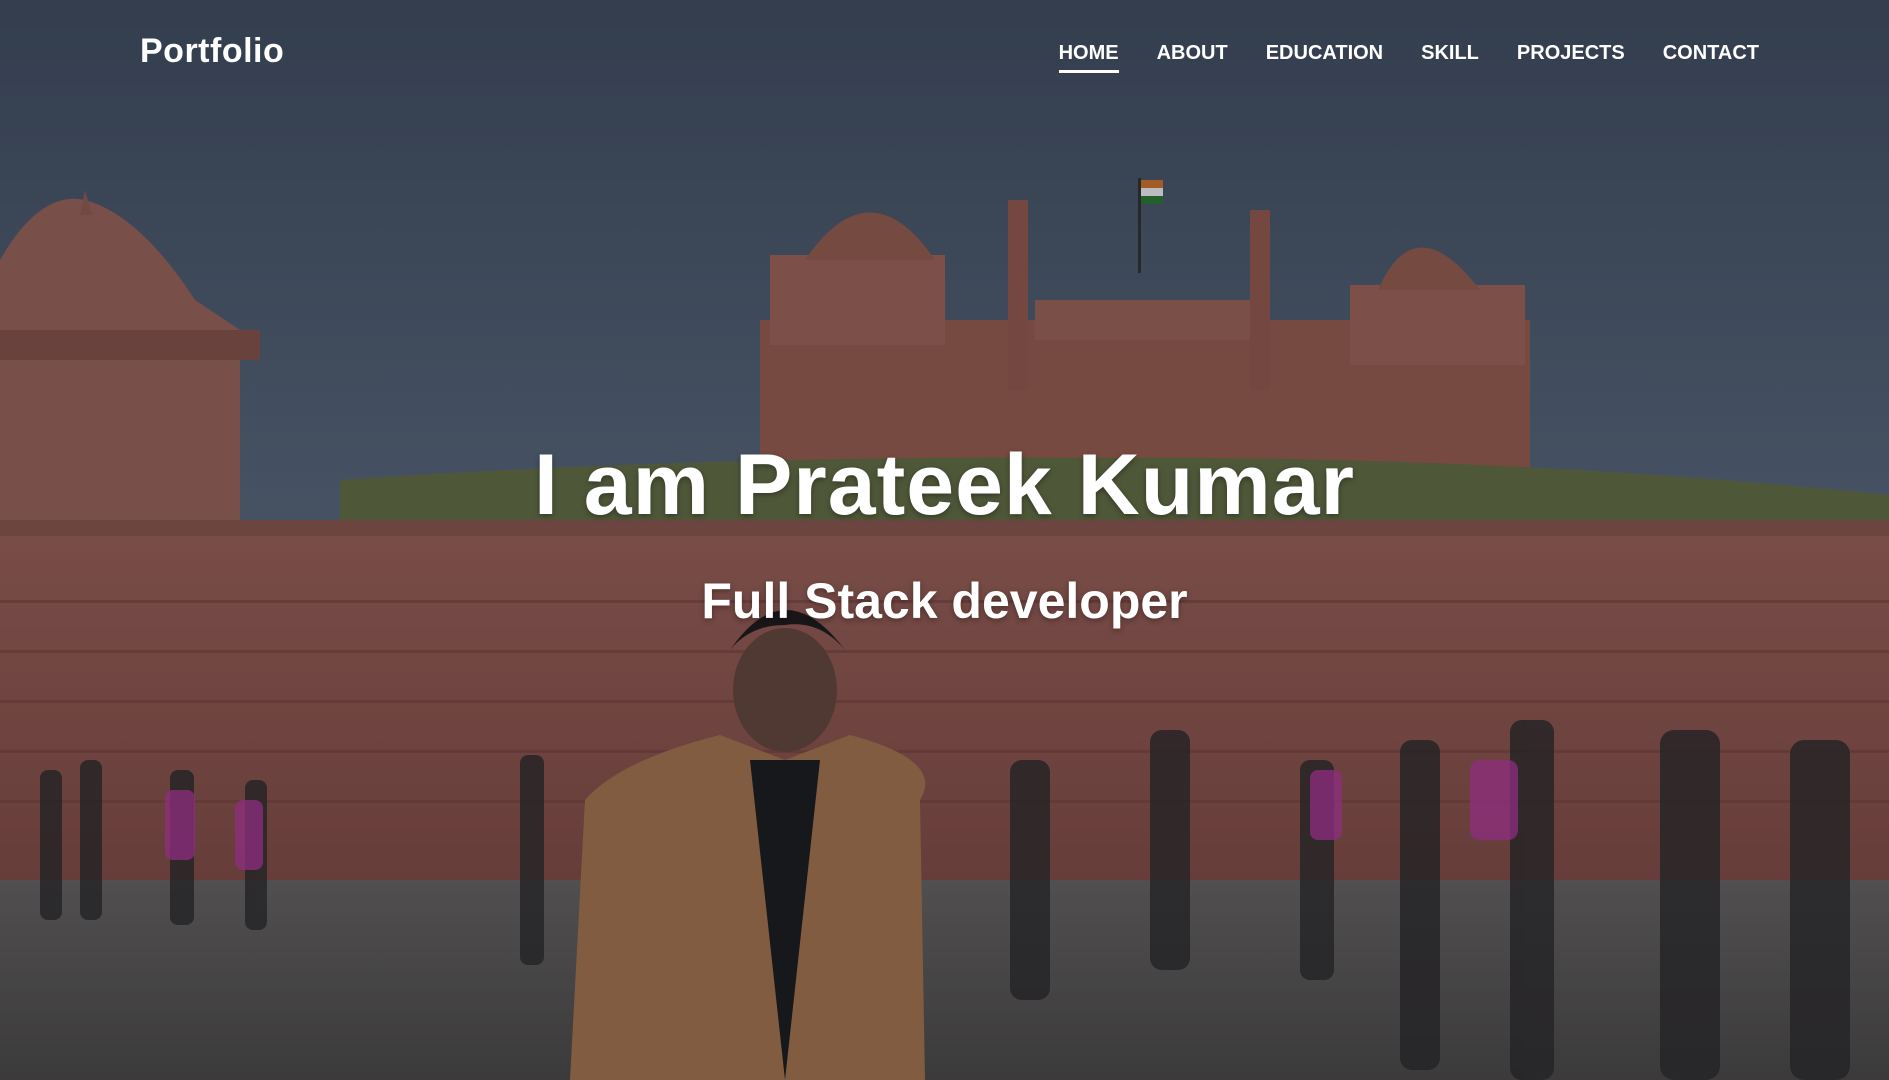 The height and width of the screenshot is (1080, 1889). I want to click on nav-item-contact: CONTACT, so click(1711, 57).